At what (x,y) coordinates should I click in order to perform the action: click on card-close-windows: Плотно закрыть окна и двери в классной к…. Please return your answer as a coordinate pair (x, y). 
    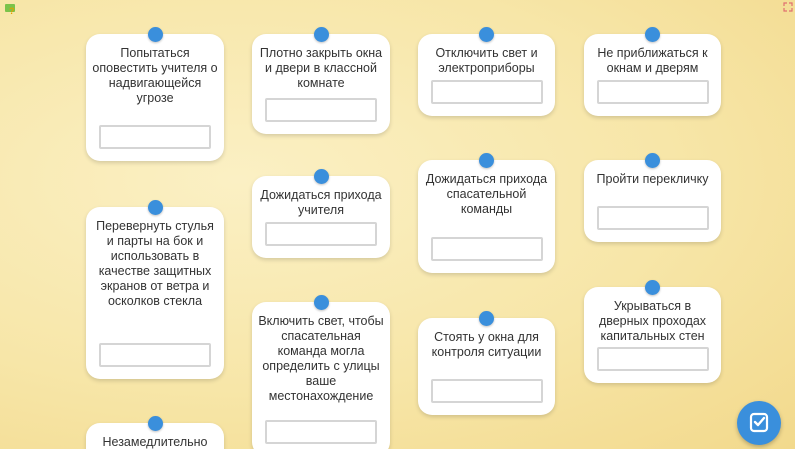
    Looking at the image, I should click on (321, 80).